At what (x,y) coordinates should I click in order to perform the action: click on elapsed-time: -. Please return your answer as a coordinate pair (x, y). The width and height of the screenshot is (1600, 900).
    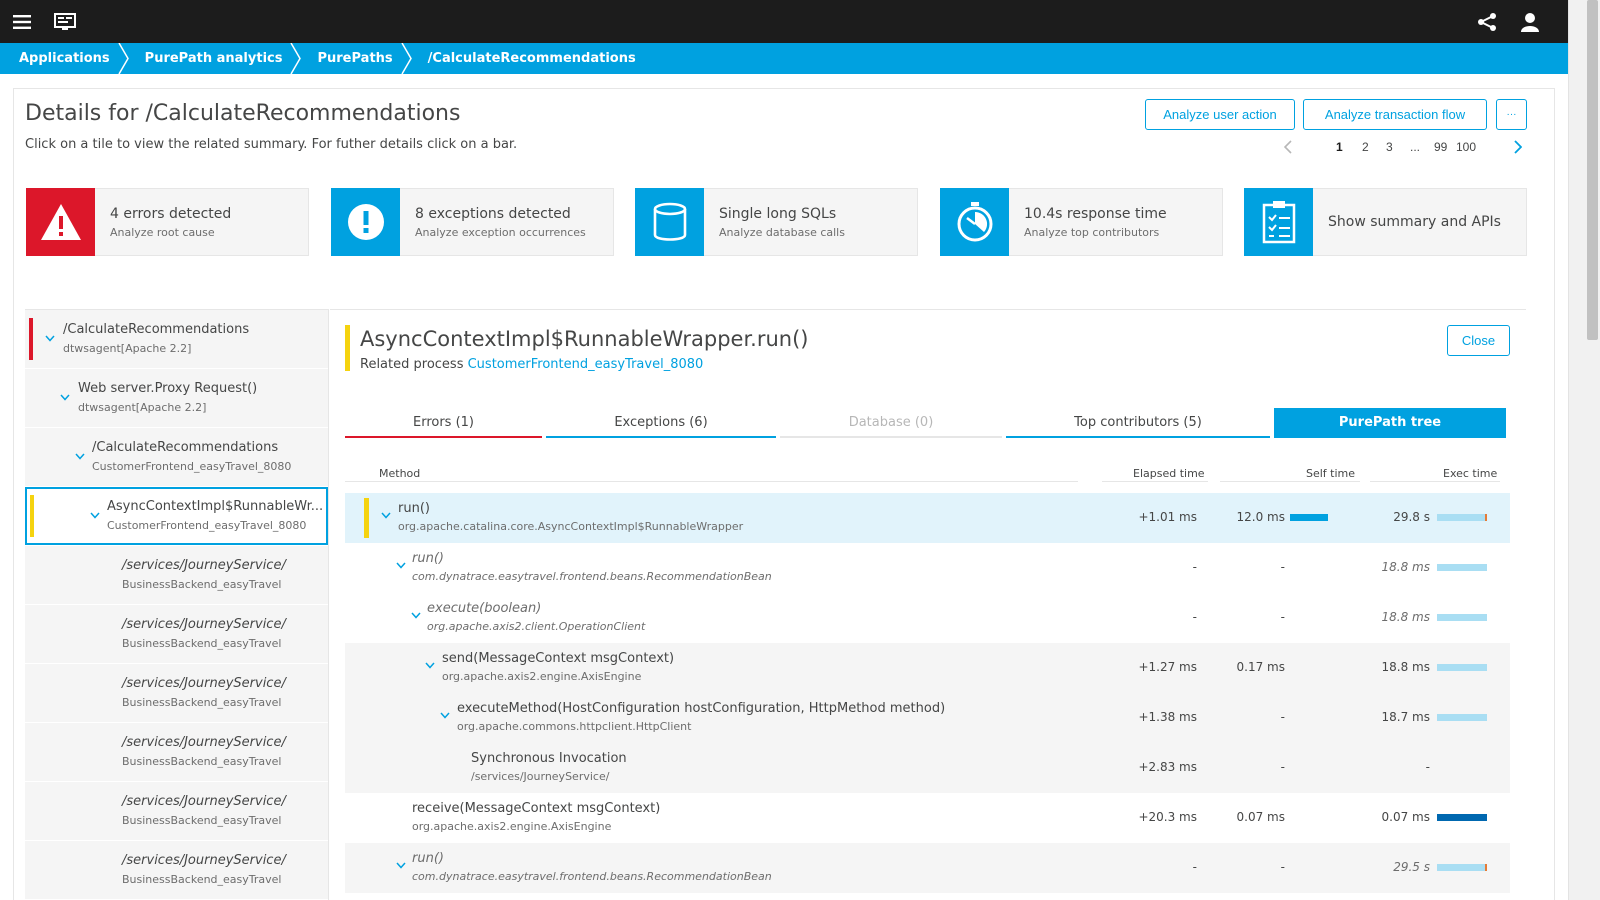
    Looking at the image, I should click on (1194, 617).